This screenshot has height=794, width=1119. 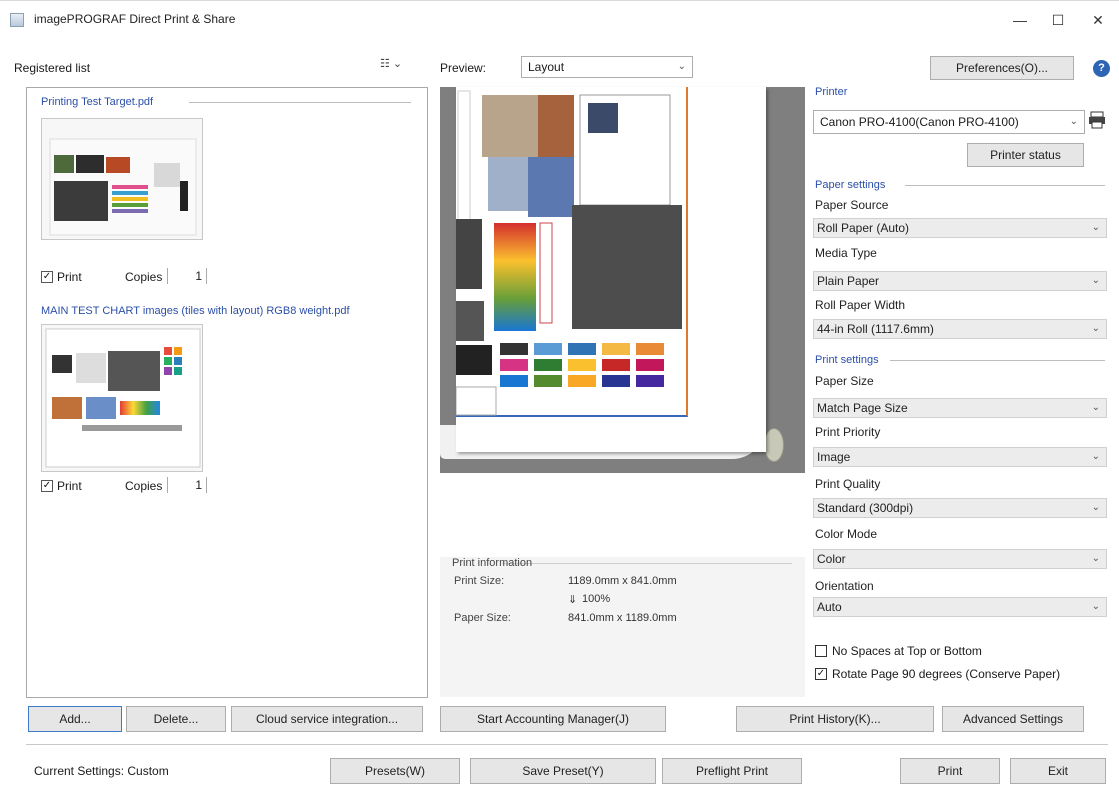 I want to click on print-size-label: Print Size:, so click(x=479, y=581).